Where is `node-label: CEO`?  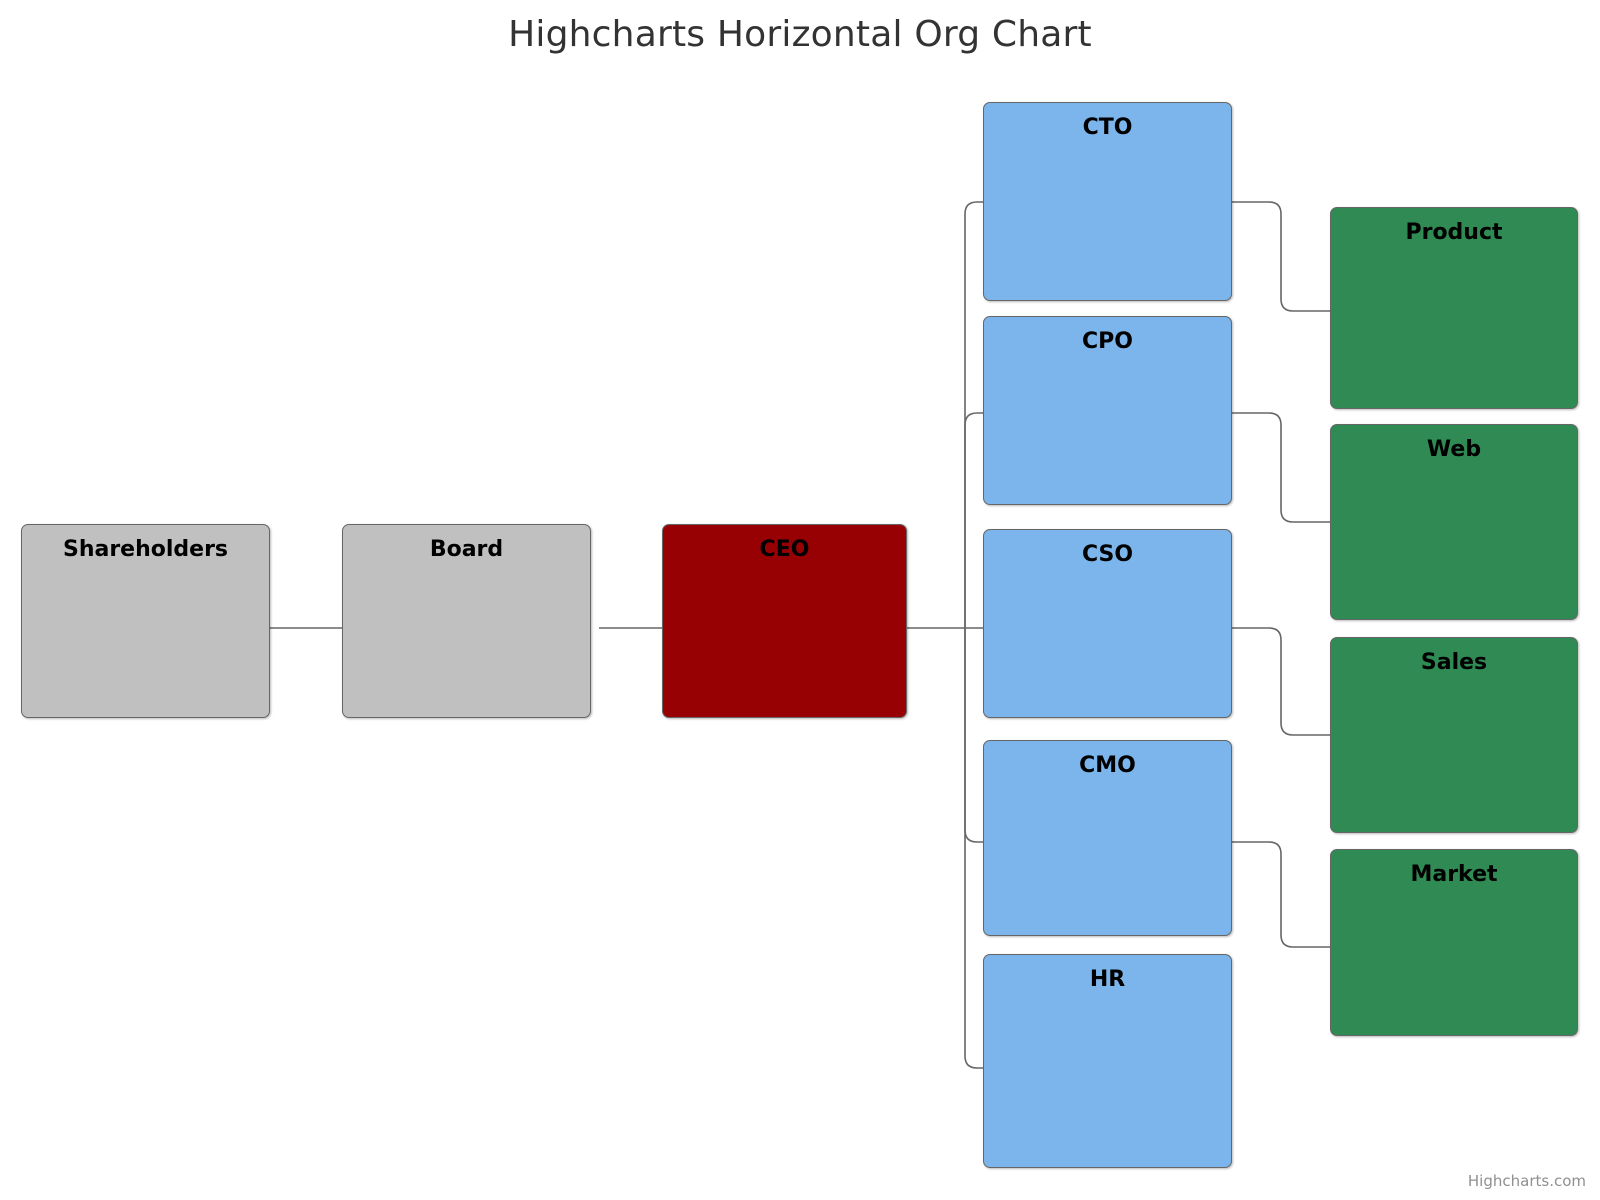 node-label: CEO is located at coordinates (784, 549).